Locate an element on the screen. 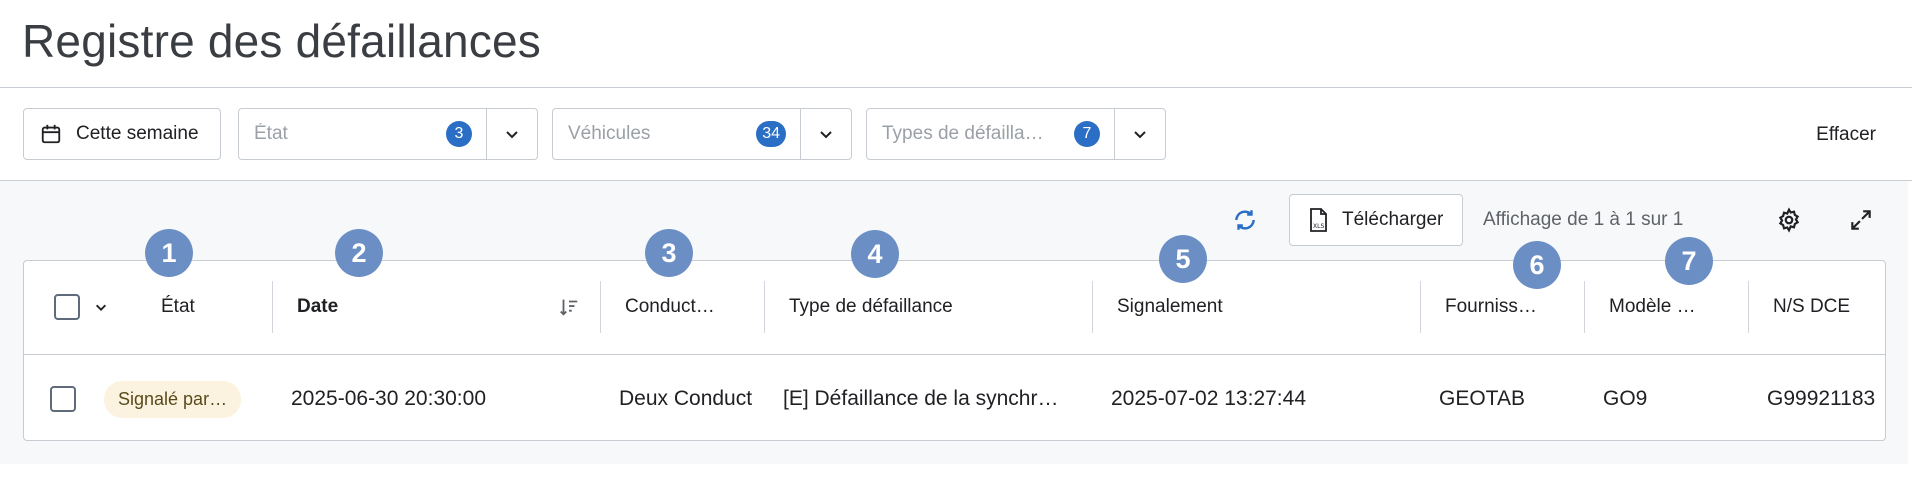 This screenshot has width=1912, height=484. annotation-marker-5: 5 is located at coordinates (1183, 259).